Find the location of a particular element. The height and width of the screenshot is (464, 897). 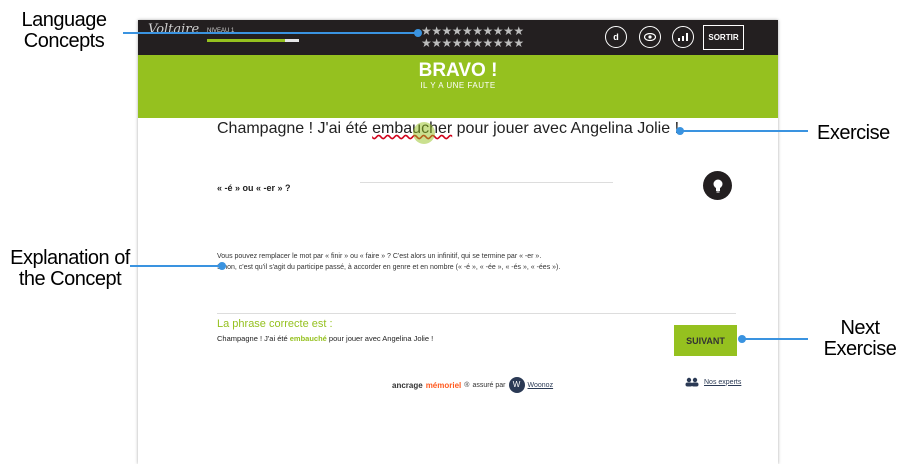

registered-mark: ® is located at coordinates (467, 385).